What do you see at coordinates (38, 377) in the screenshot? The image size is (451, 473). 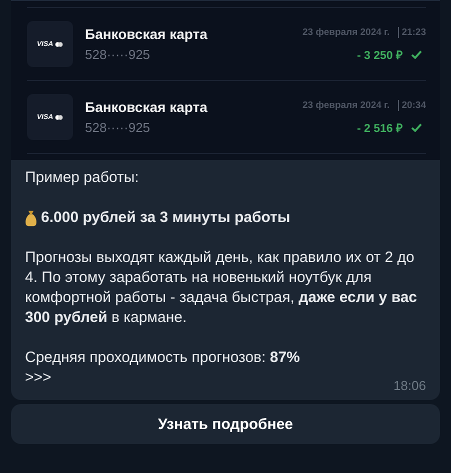 I see `message-text: >>>` at bounding box center [38, 377].